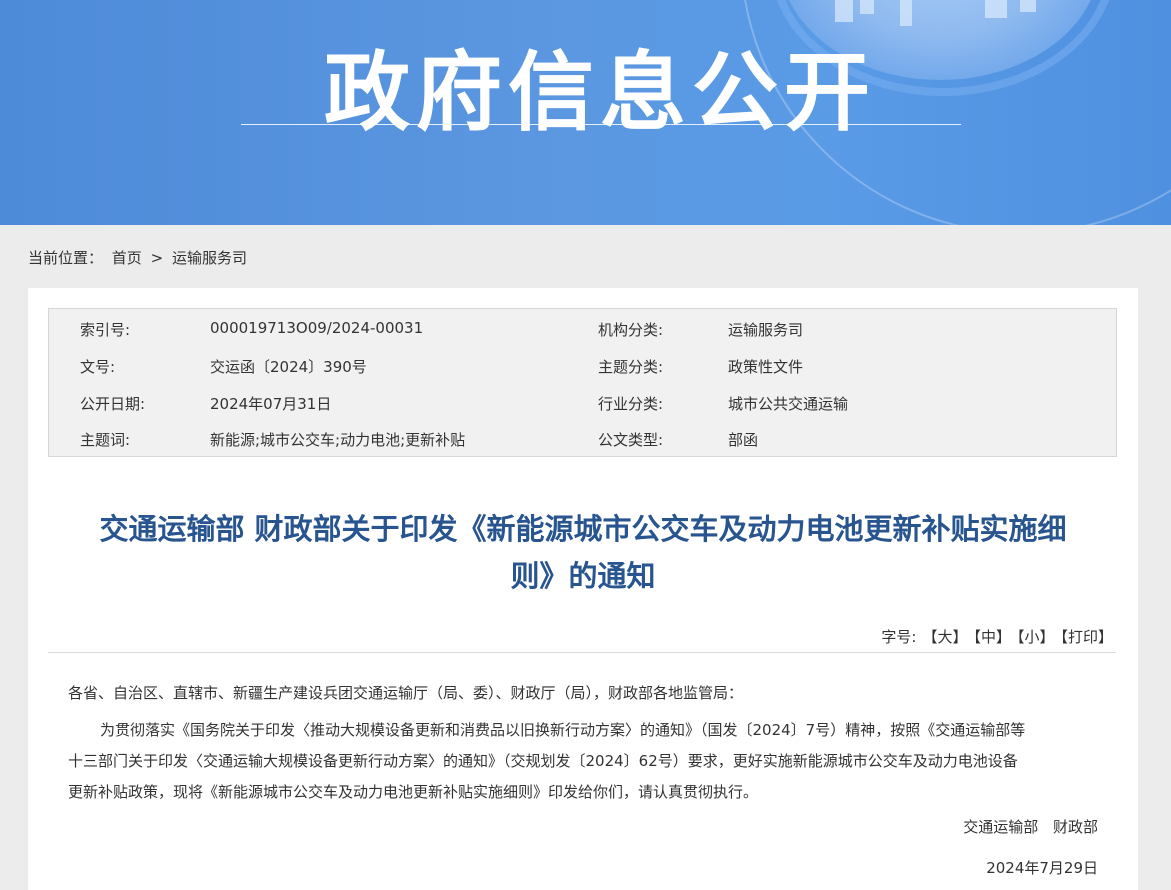  Describe the element at coordinates (66, 258) in the screenshot. I see `breadcrumb-label: 当前位置：` at that location.